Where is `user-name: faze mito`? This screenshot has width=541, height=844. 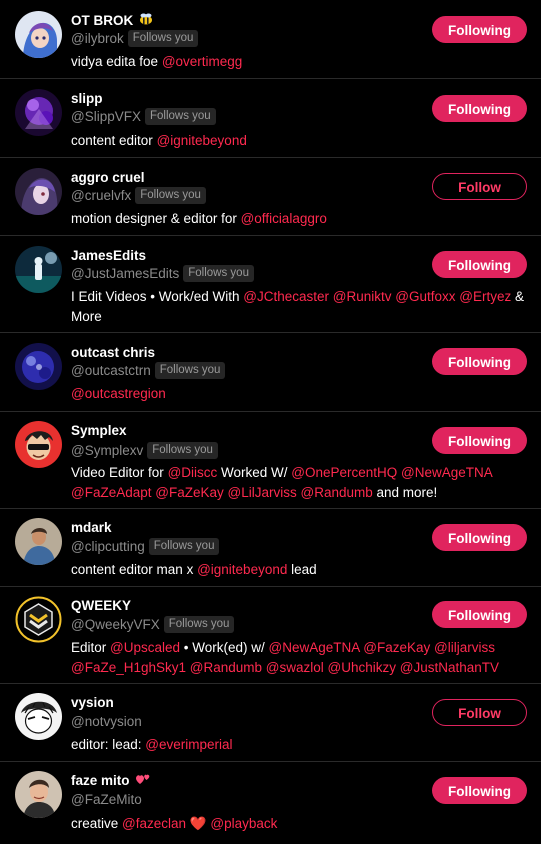 user-name: faze mito is located at coordinates (111, 781).